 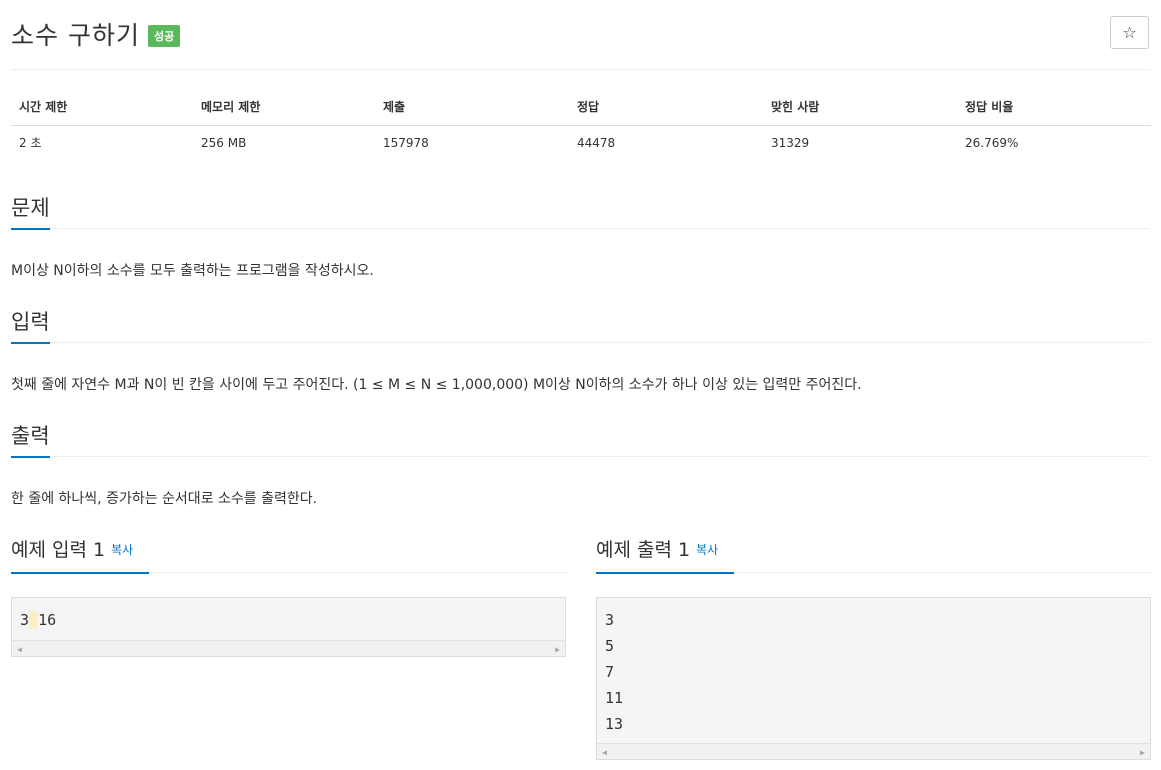 What do you see at coordinates (873, 672) in the screenshot?
I see `code-lines: 3 5 7 11 13` at bounding box center [873, 672].